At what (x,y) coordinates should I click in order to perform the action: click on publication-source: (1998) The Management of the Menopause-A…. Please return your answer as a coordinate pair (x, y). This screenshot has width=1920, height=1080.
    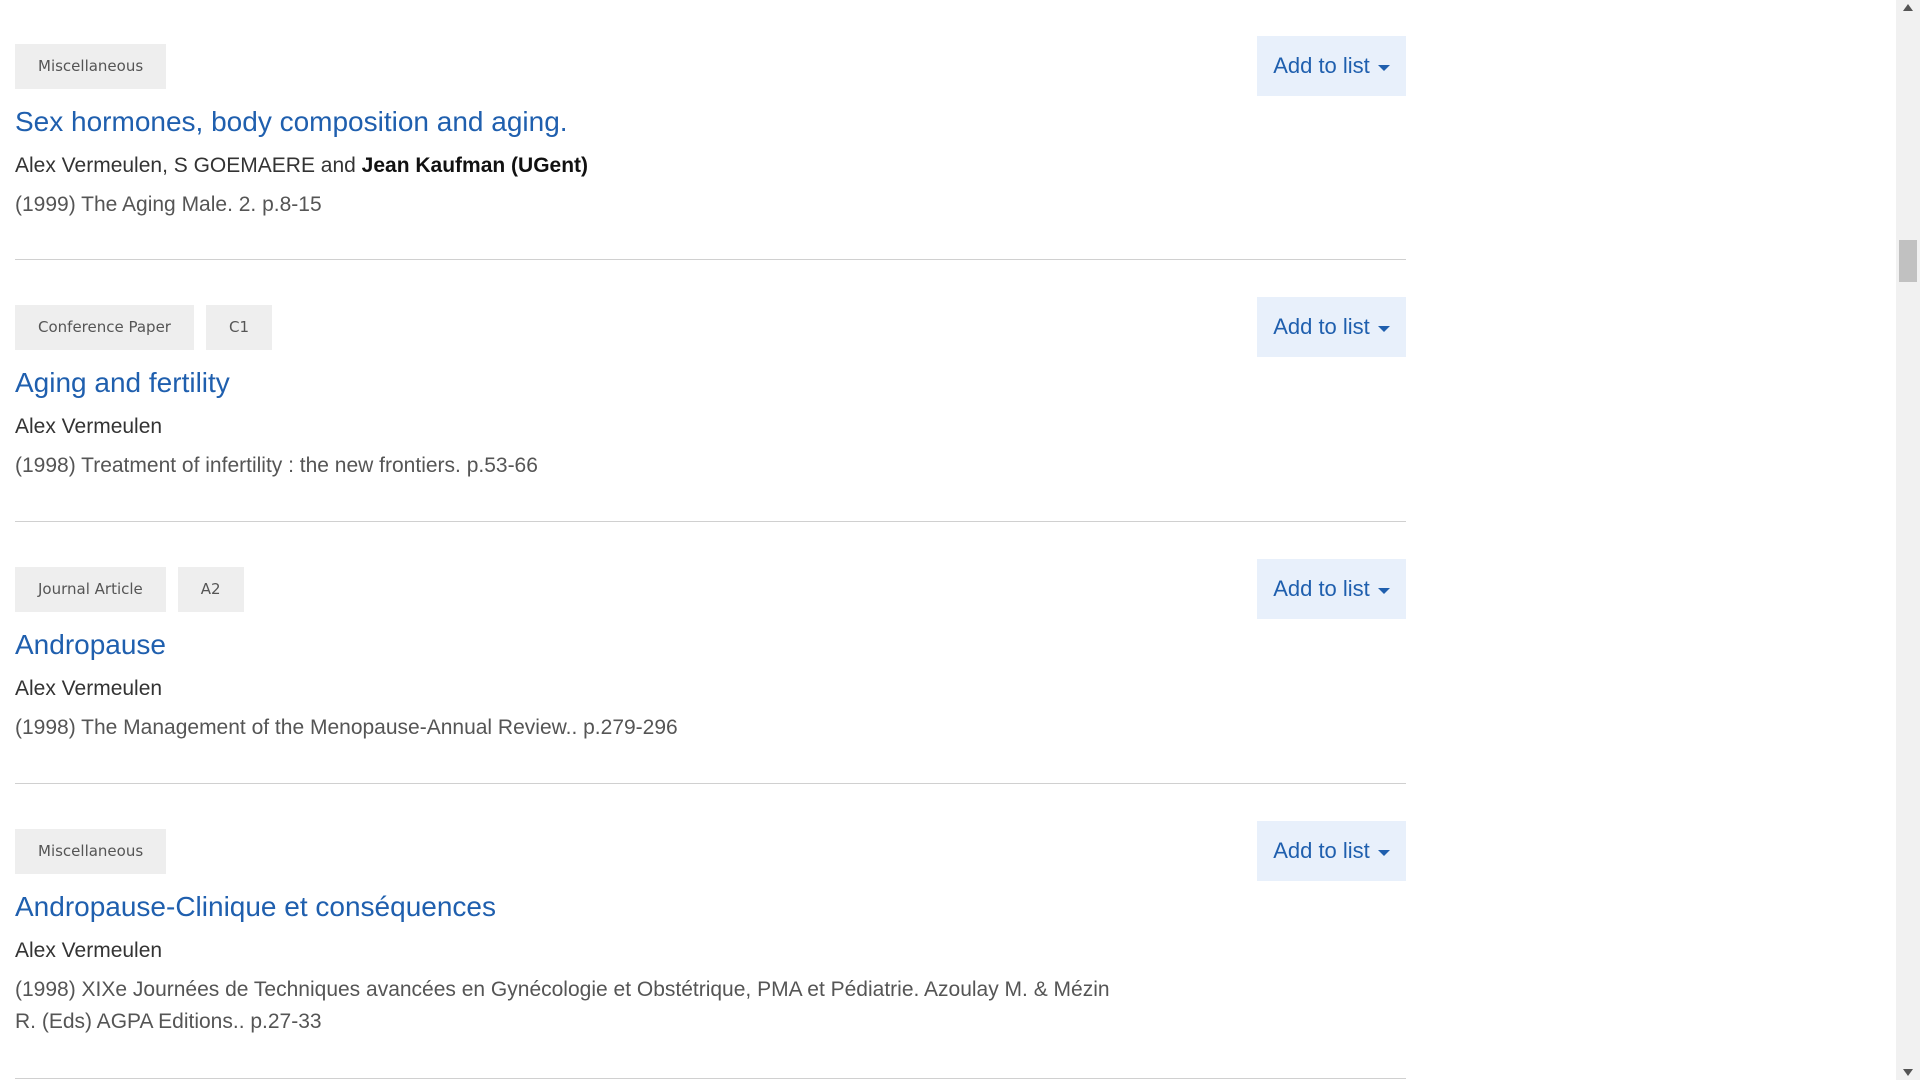
    Looking at the image, I should click on (346, 727).